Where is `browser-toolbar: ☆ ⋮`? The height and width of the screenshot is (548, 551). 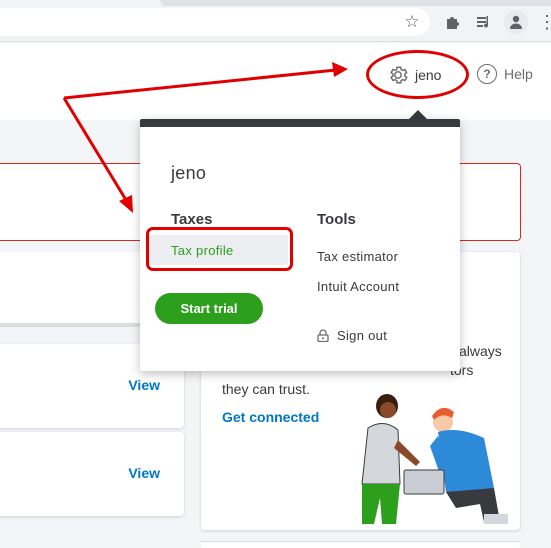 browser-toolbar: ☆ ⋮ is located at coordinates (275, 21).